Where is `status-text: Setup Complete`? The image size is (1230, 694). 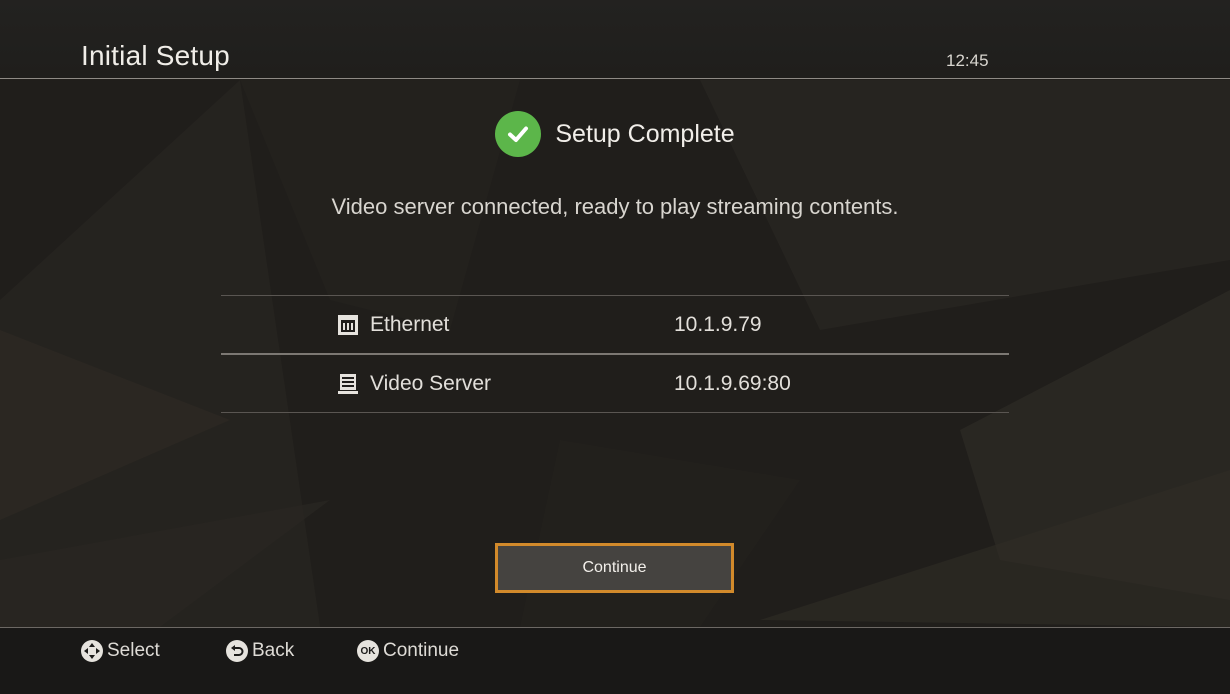
status-text: Setup Complete is located at coordinates (645, 133).